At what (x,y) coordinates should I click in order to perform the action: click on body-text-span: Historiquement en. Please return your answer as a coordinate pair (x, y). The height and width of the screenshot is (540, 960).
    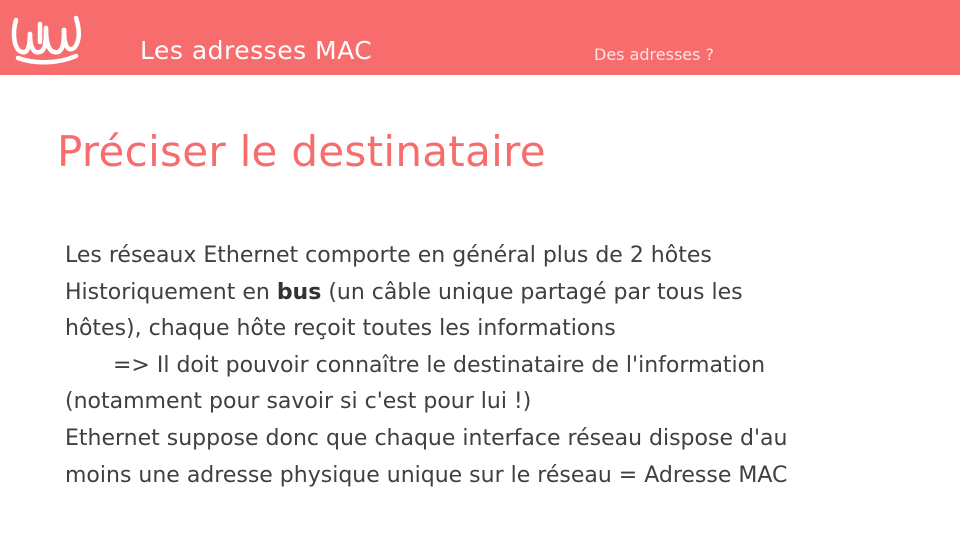
    Looking at the image, I should click on (171, 292).